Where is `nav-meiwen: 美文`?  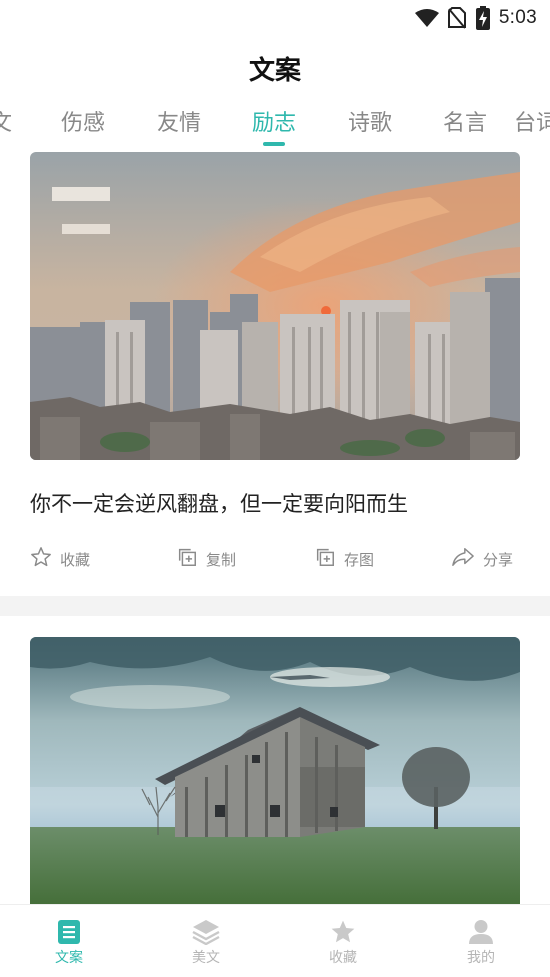
nav-meiwen: 美文 is located at coordinates (206, 941).